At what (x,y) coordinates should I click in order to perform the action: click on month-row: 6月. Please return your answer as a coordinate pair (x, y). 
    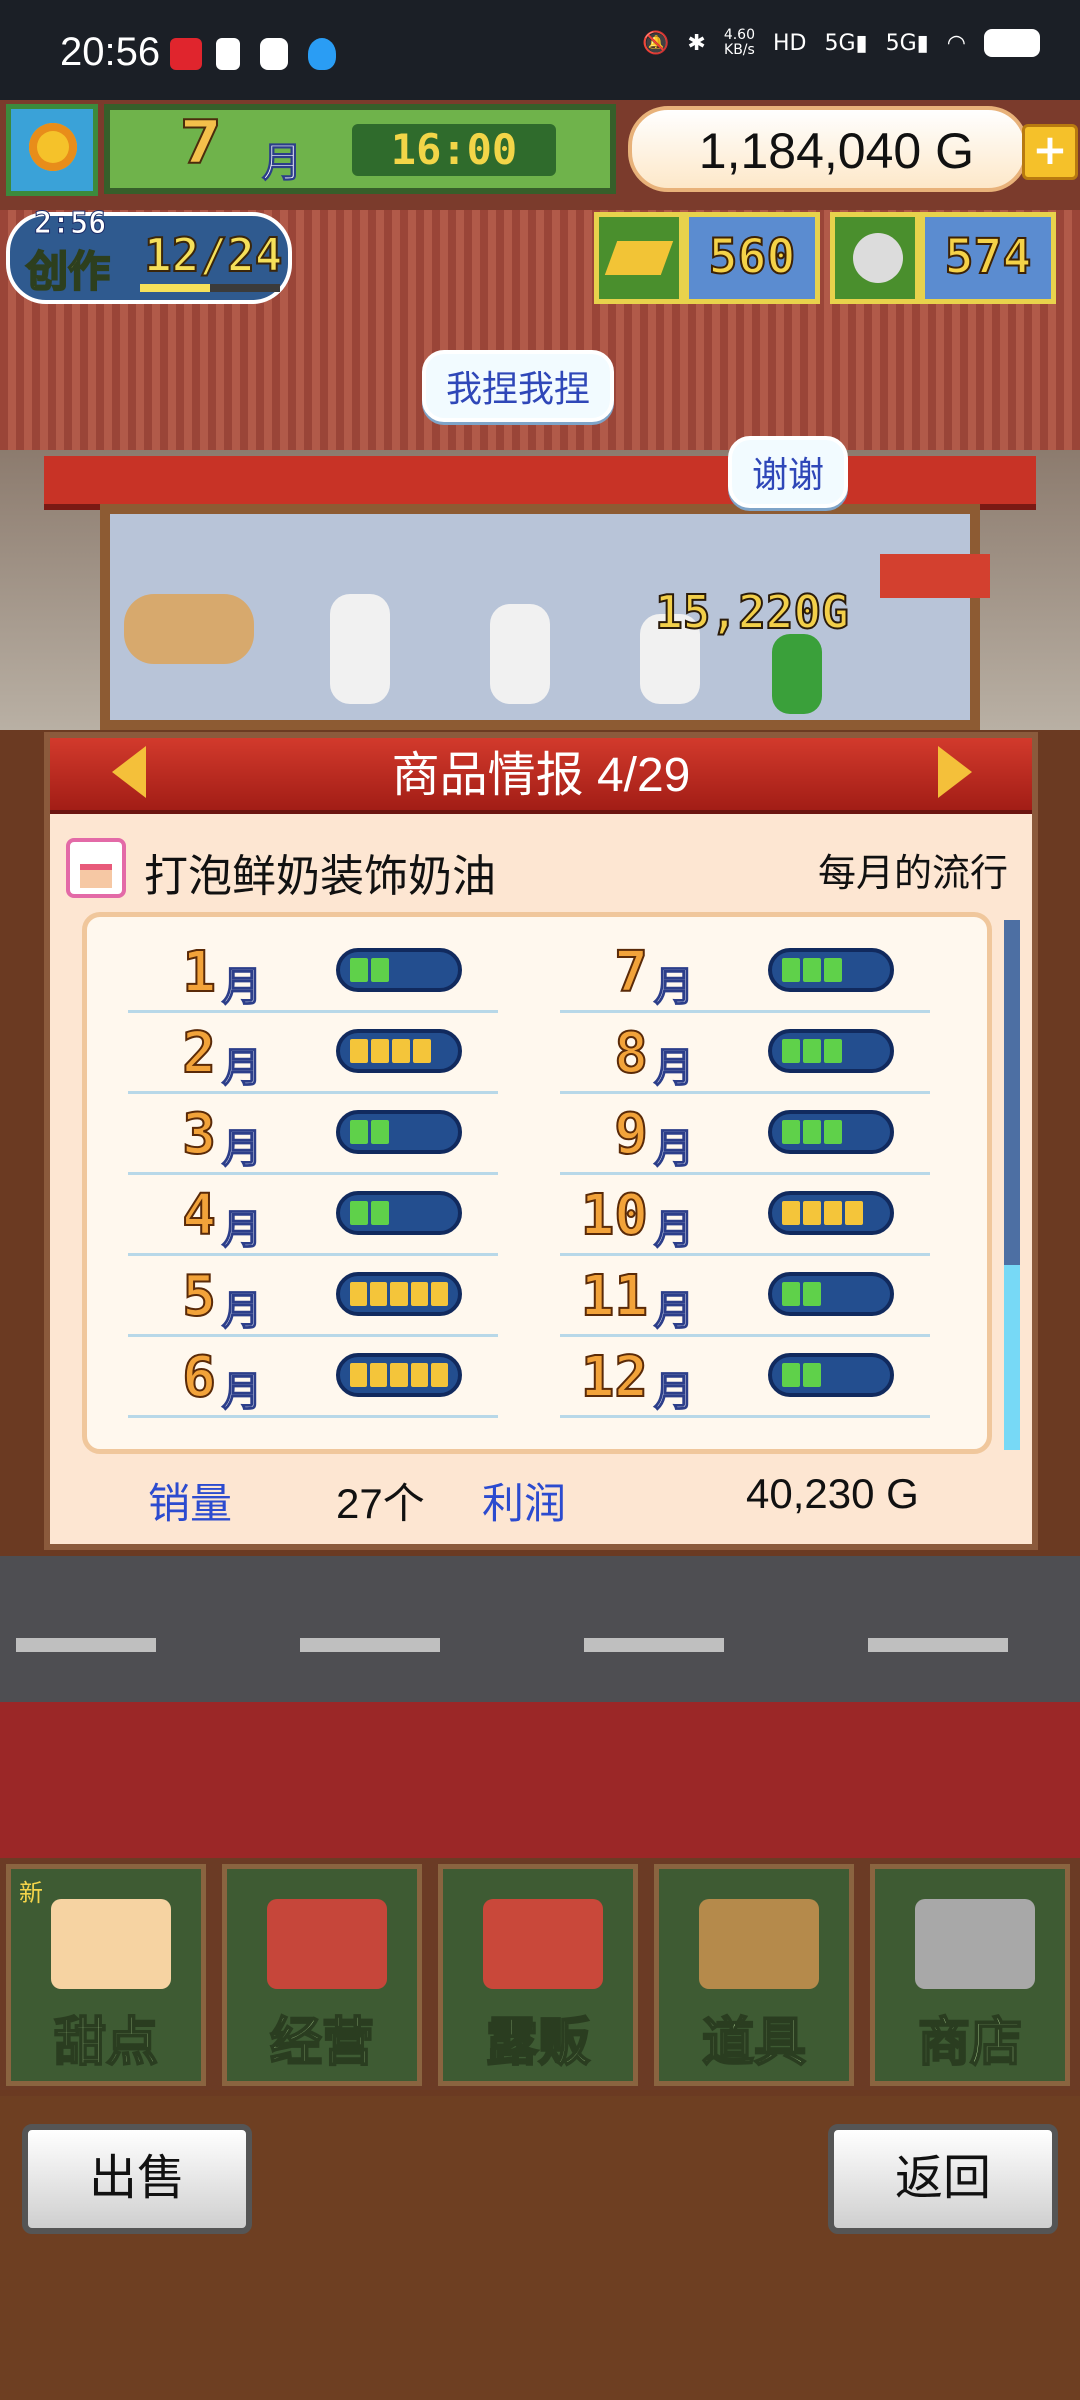
    Looking at the image, I should click on (301, 1379).